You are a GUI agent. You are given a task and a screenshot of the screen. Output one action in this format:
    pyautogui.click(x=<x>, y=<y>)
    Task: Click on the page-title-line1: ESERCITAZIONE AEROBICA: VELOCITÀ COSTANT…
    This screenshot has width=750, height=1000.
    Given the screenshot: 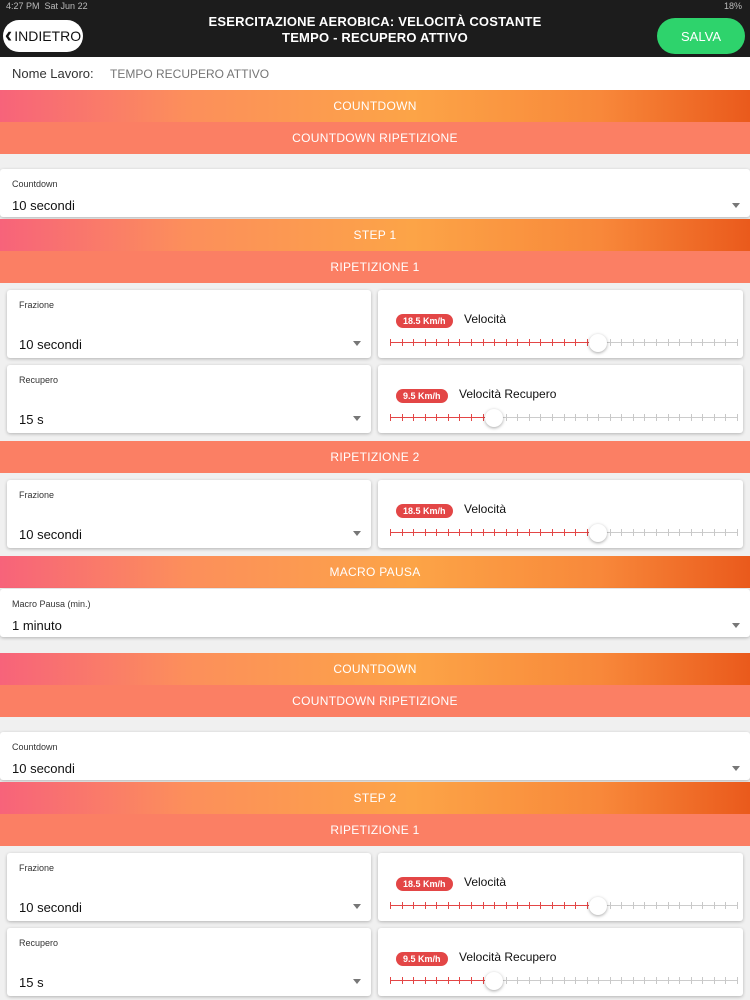 What is the action you would take?
    pyautogui.click(x=375, y=21)
    